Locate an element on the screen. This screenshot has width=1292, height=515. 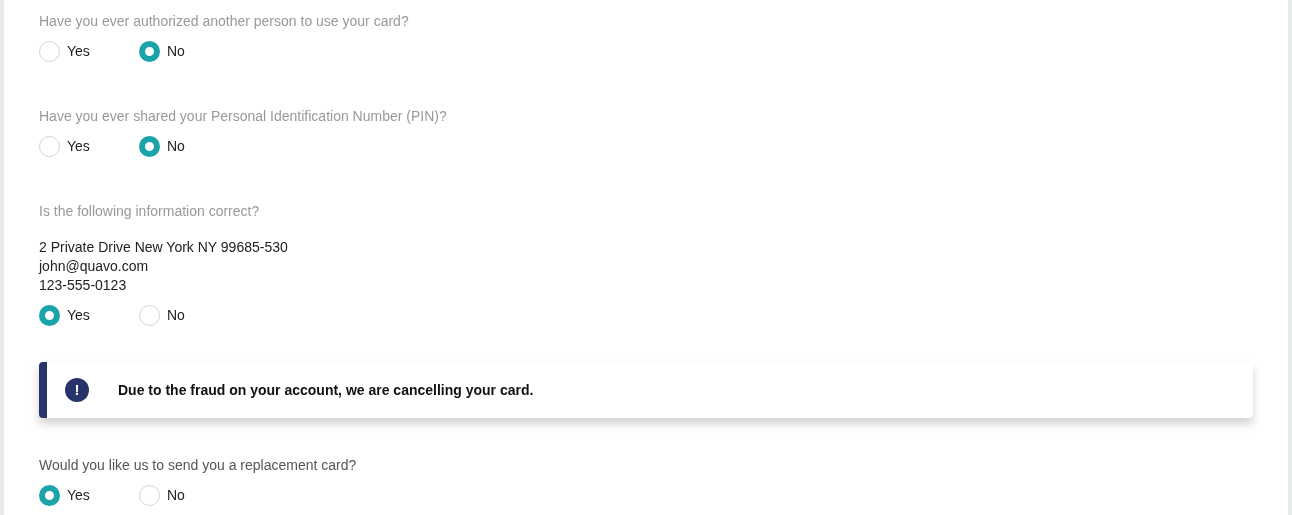
info-line: 123-555-0123 is located at coordinates (83, 285).